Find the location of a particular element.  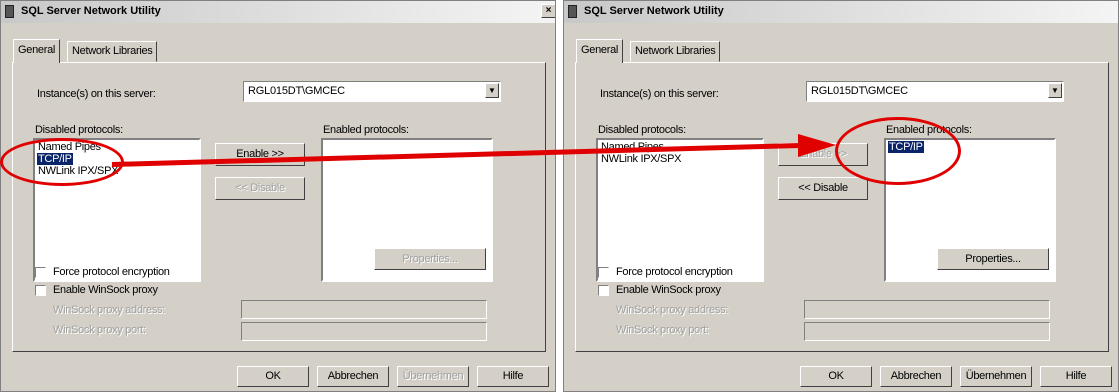

disable-button-label: << Disable is located at coordinates (260, 188).